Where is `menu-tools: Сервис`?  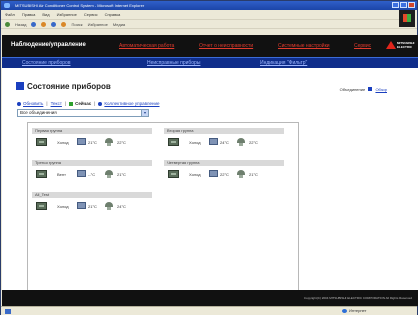
menu-tools: Сервис is located at coordinates (91, 14).